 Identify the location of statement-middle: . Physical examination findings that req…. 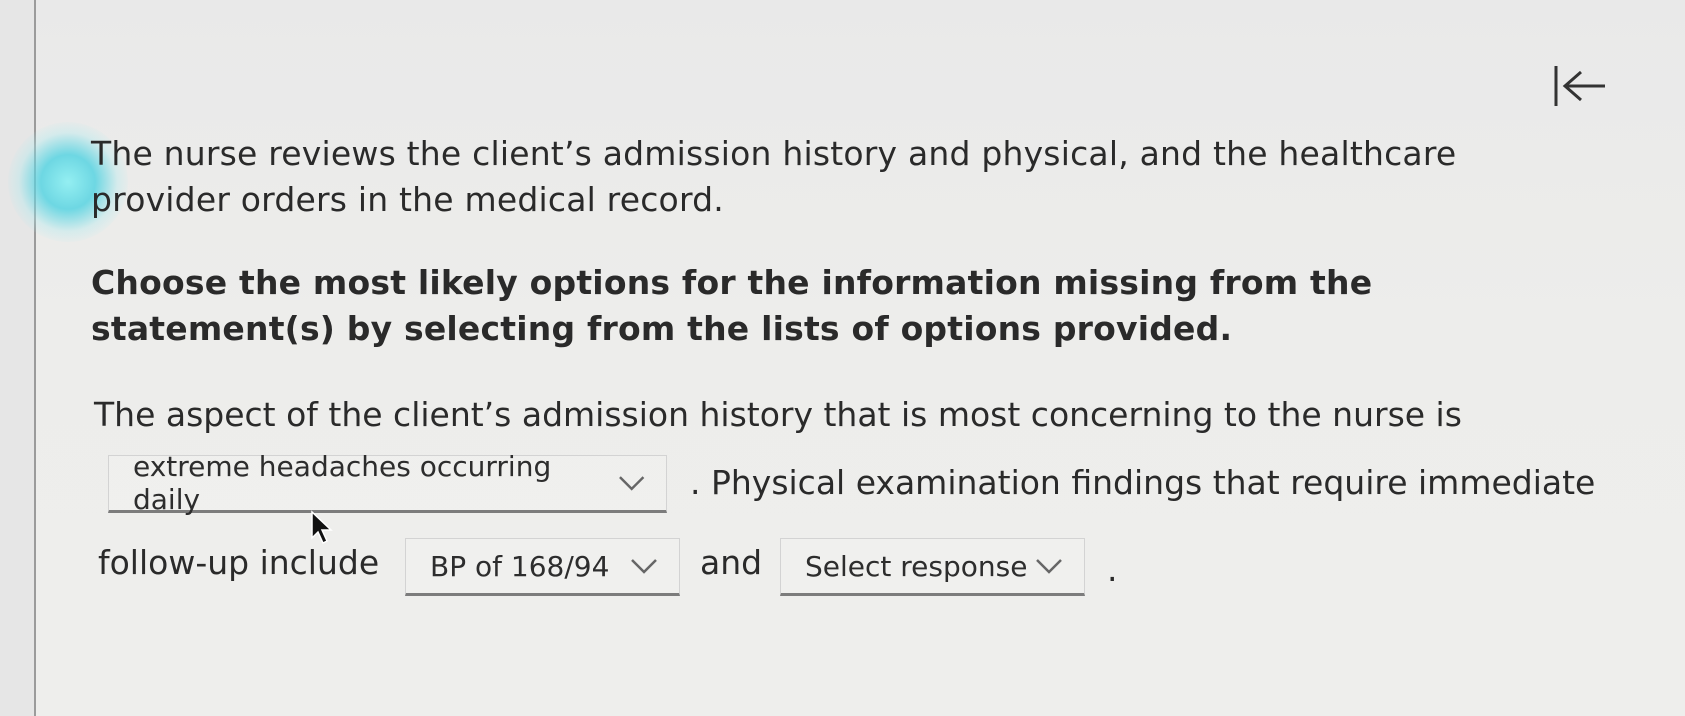
(1143, 482).